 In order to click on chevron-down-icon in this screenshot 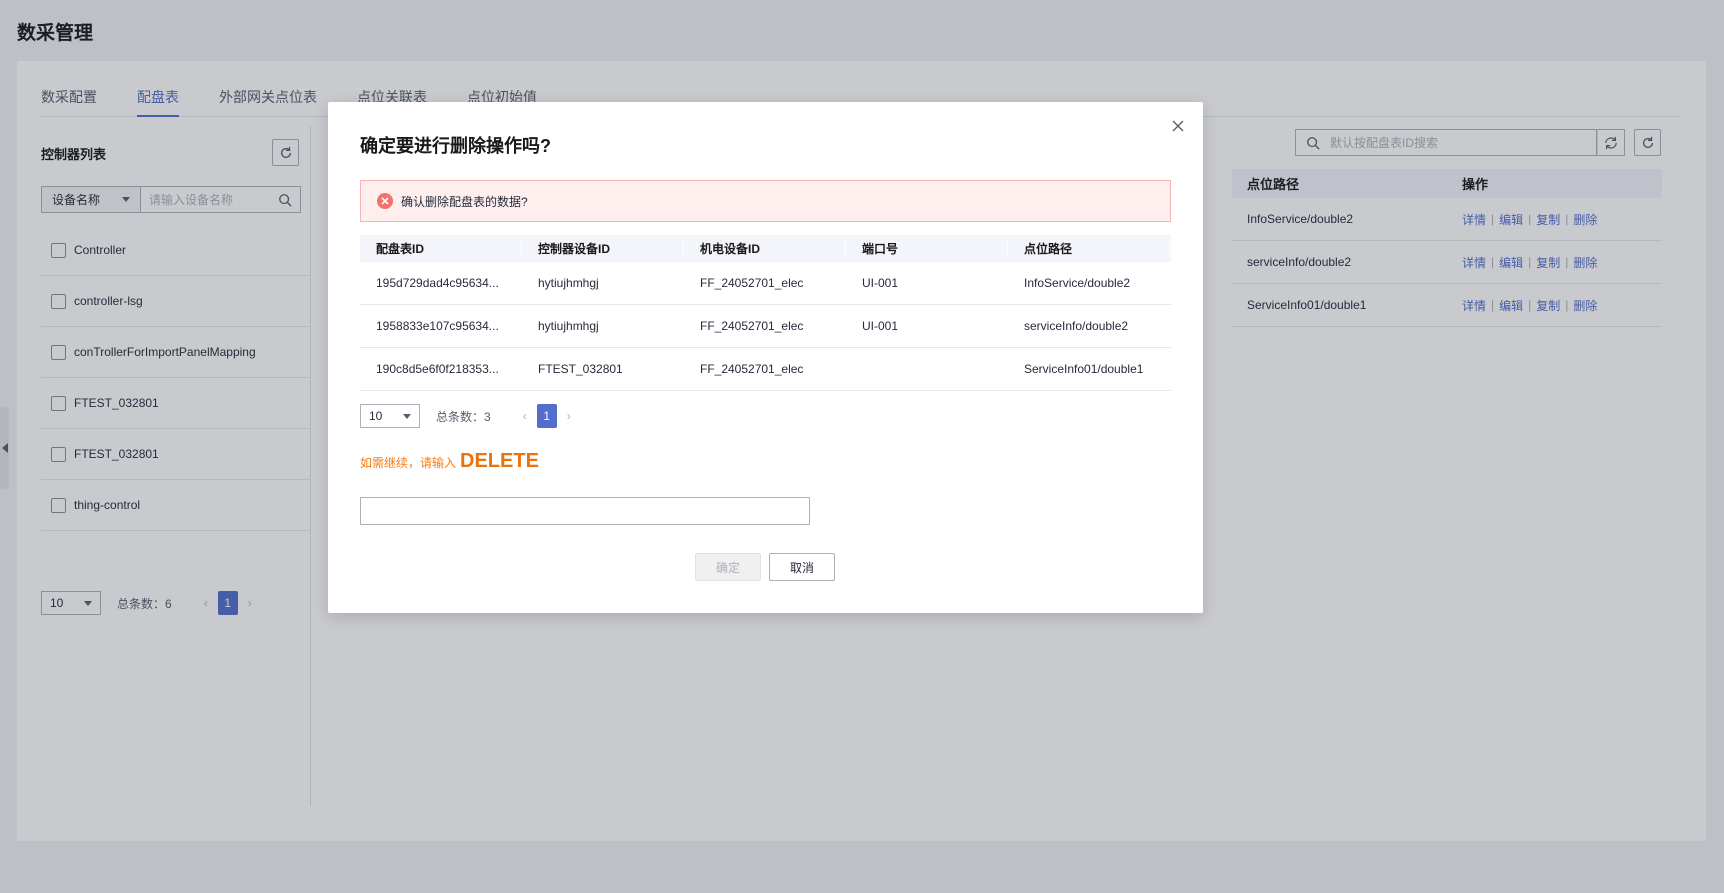, I will do `click(407, 416)`.